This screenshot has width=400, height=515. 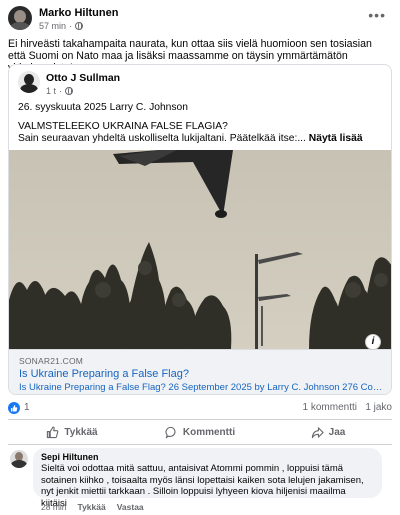 I want to click on commenter-name: Sepi Hiltunen, so click(x=207, y=457).